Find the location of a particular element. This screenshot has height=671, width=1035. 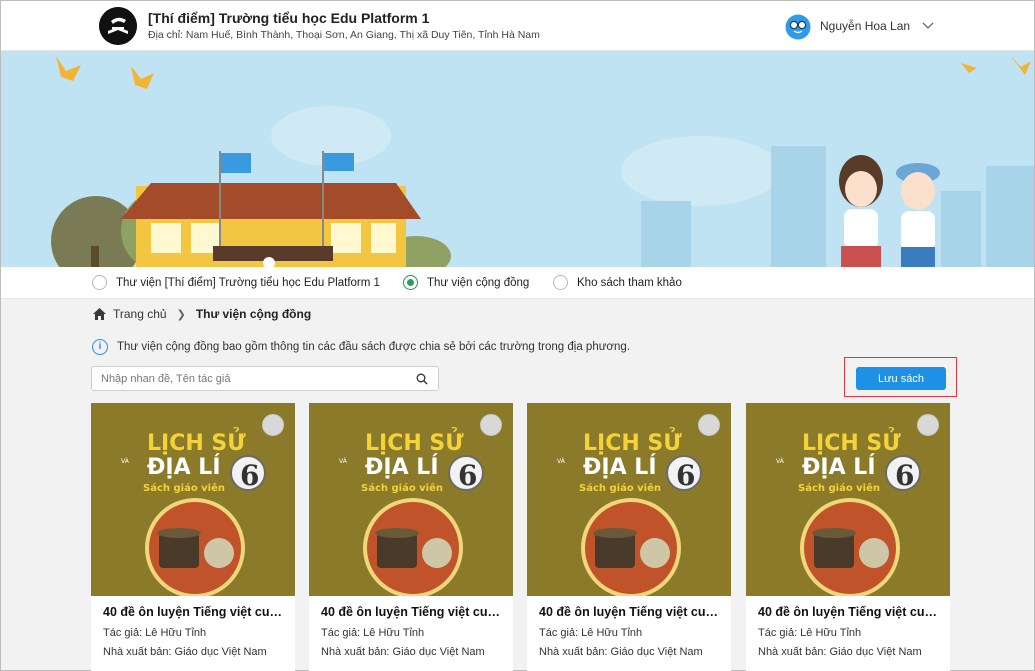

search-icon is located at coordinates (422, 379).